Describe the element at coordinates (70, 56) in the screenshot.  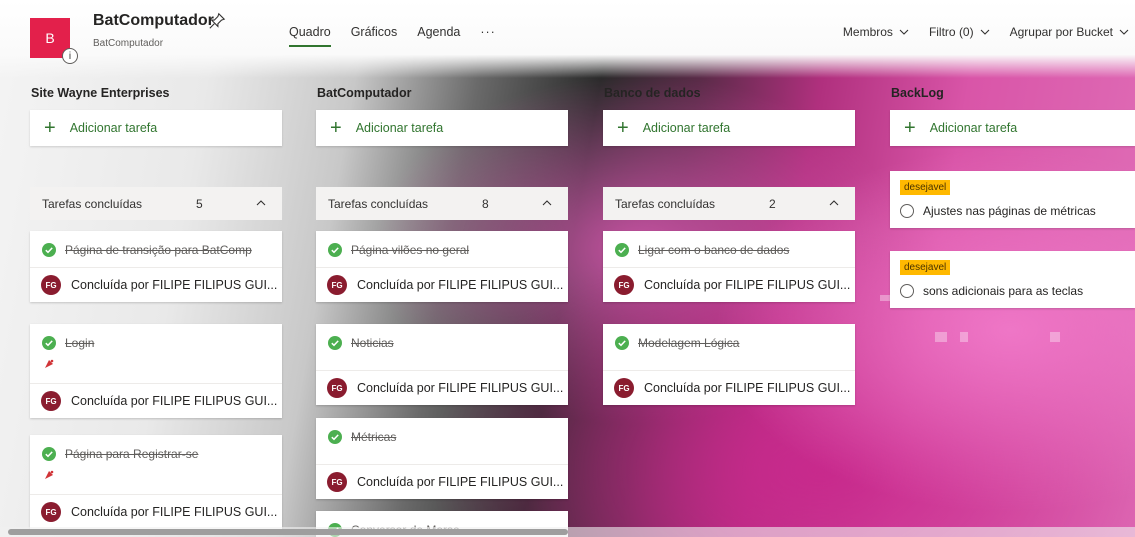
I see `plan-info-icon: i` at that location.